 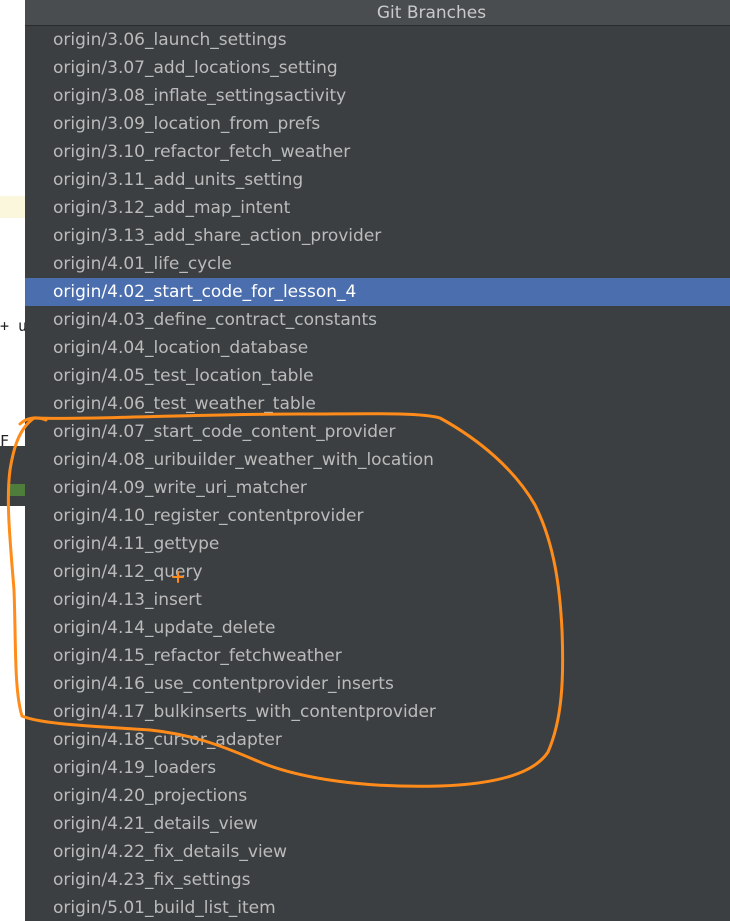 I want to click on branch-item: origin/4.12_query, so click(x=377, y=572).